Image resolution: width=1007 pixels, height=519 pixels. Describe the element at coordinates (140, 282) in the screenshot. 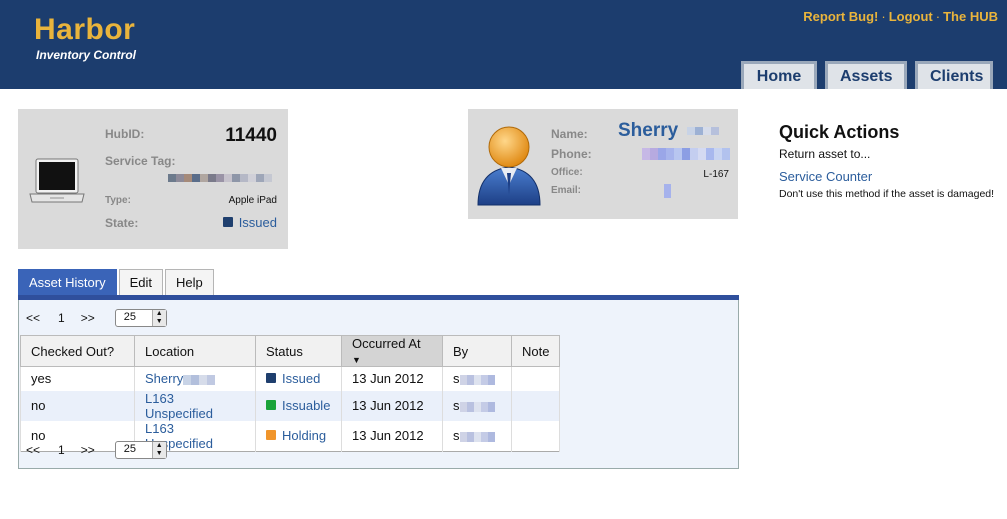

I see `tab-edit: Edit` at that location.